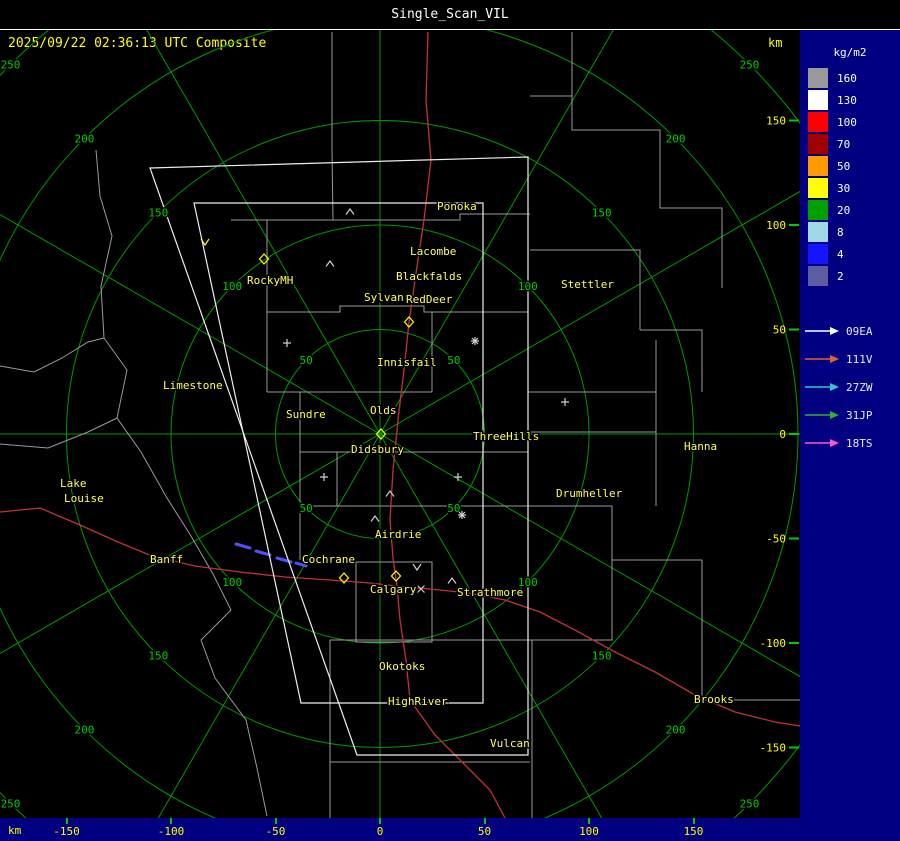  Describe the element at coordinates (589, 831) in the screenshot. I see `x-axis-tick-label: 100` at that location.